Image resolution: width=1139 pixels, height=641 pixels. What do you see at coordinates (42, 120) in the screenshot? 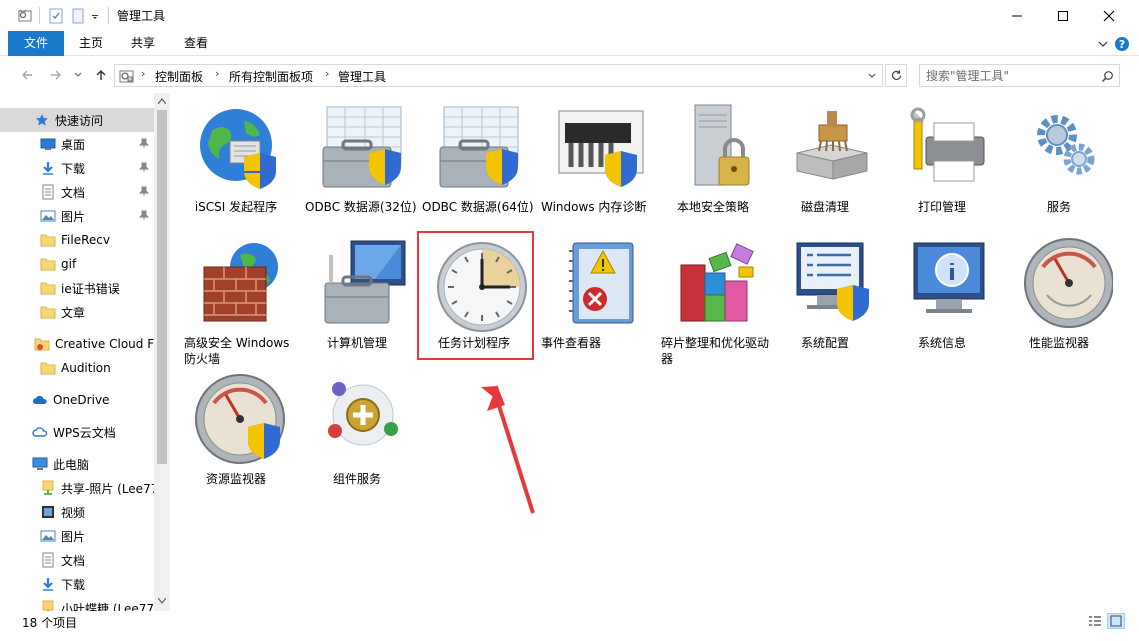
I see `star-icon` at bounding box center [42, 120].